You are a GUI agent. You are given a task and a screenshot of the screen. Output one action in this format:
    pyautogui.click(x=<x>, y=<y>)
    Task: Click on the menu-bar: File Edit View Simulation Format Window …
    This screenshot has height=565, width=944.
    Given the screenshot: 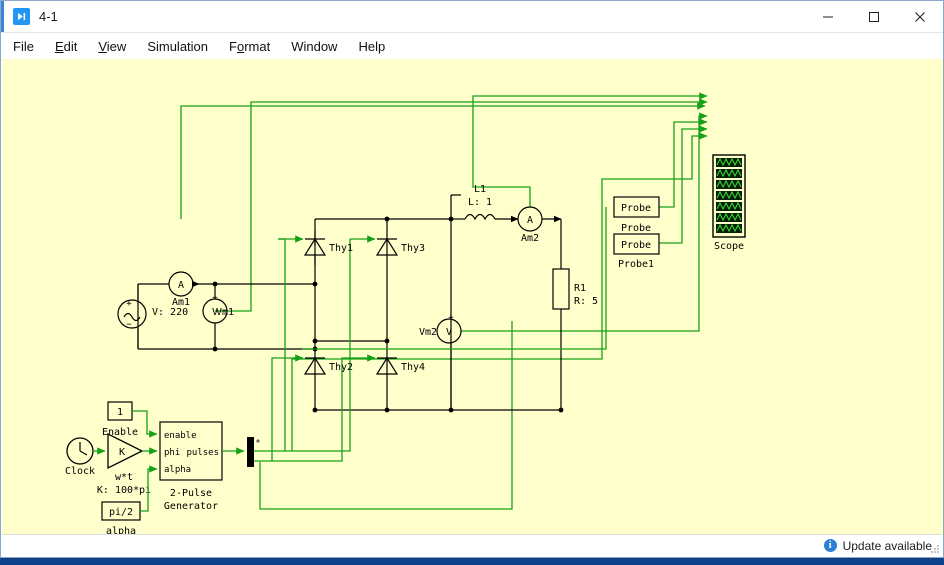 What is the action you would take?
    pyautogui.click(x=472, y=46)
    